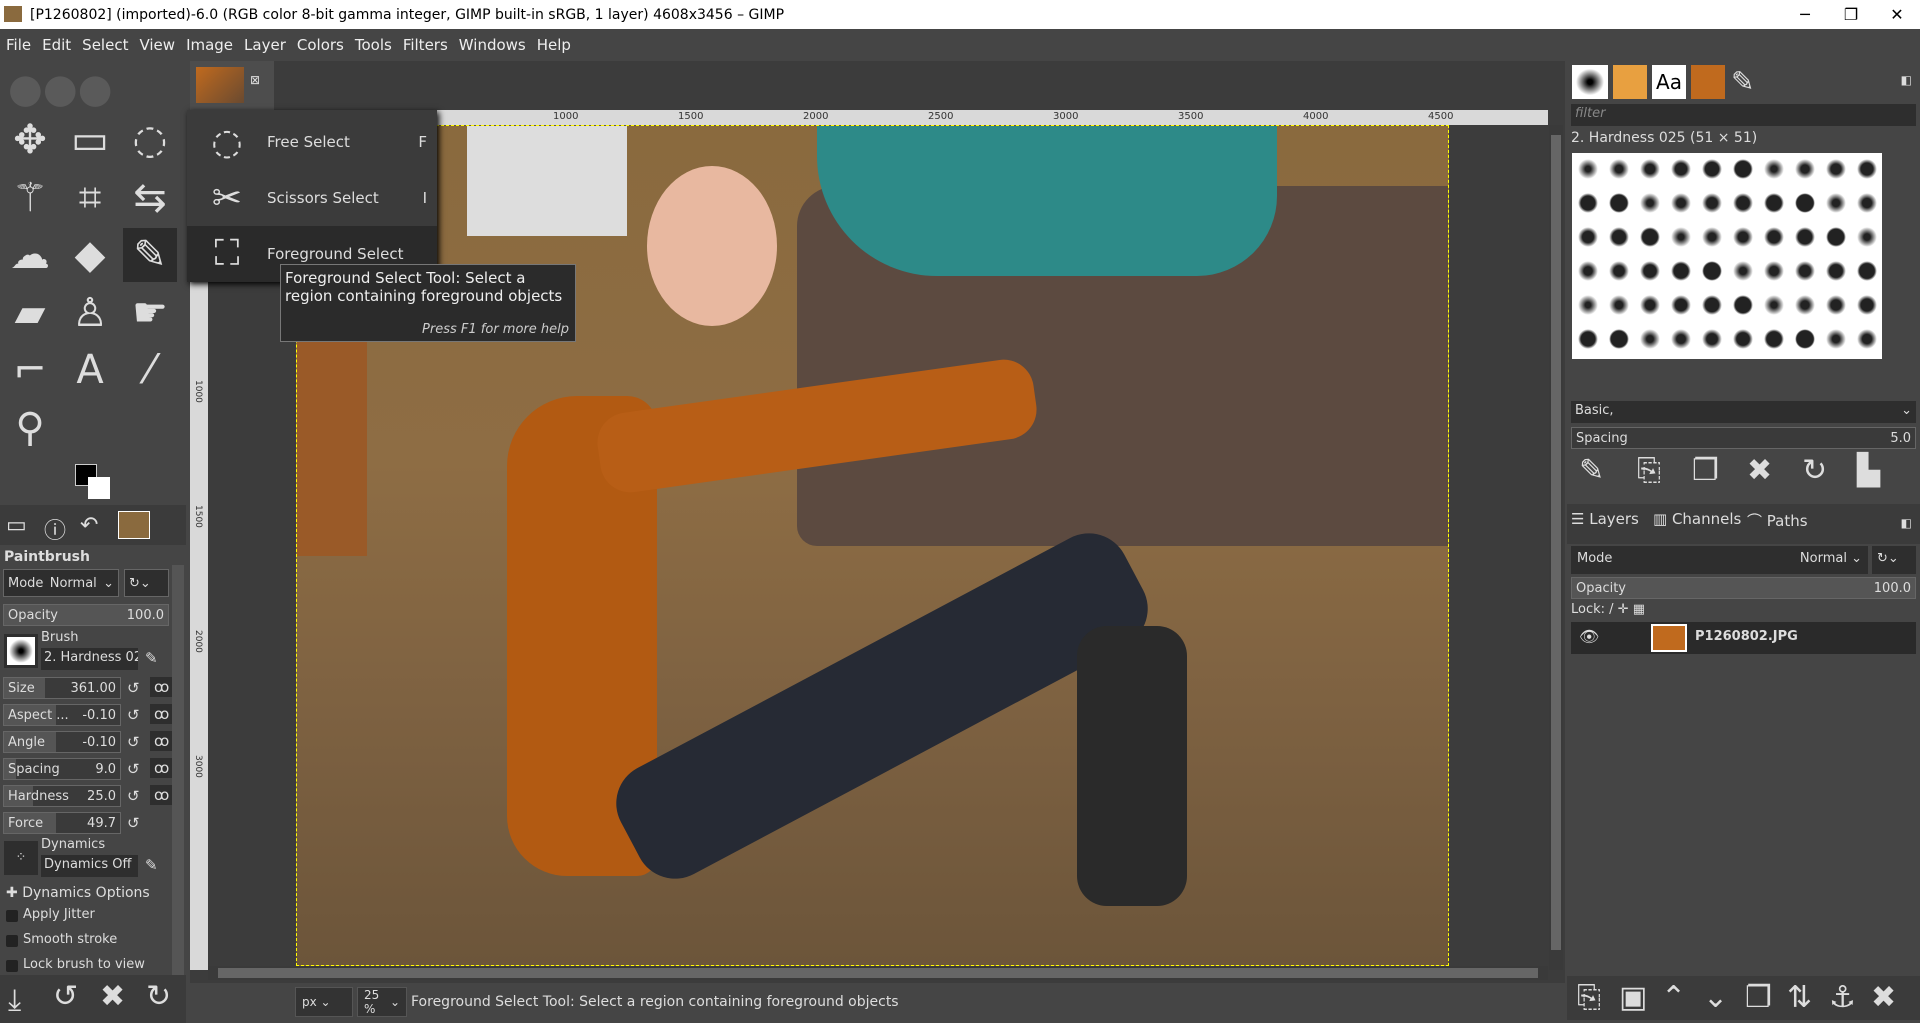 The width and height of the screenshot is (1920, 1023). What do you see at coordinates (1556, 547) in the screenshot?
I see `vertical-scrollbar` at bounding box center [1556, 547].